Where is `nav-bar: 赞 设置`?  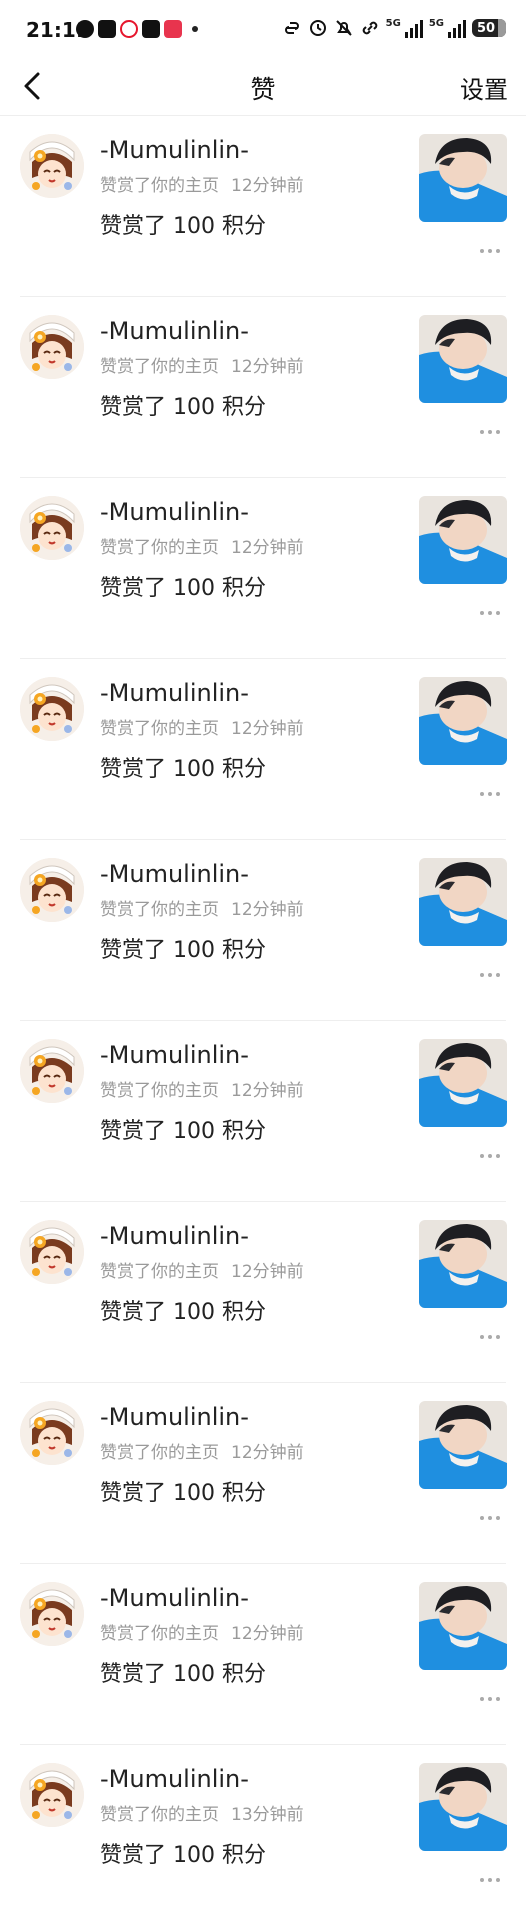
nav-bar: 赞 设置 is located at coordinates (263, 86).